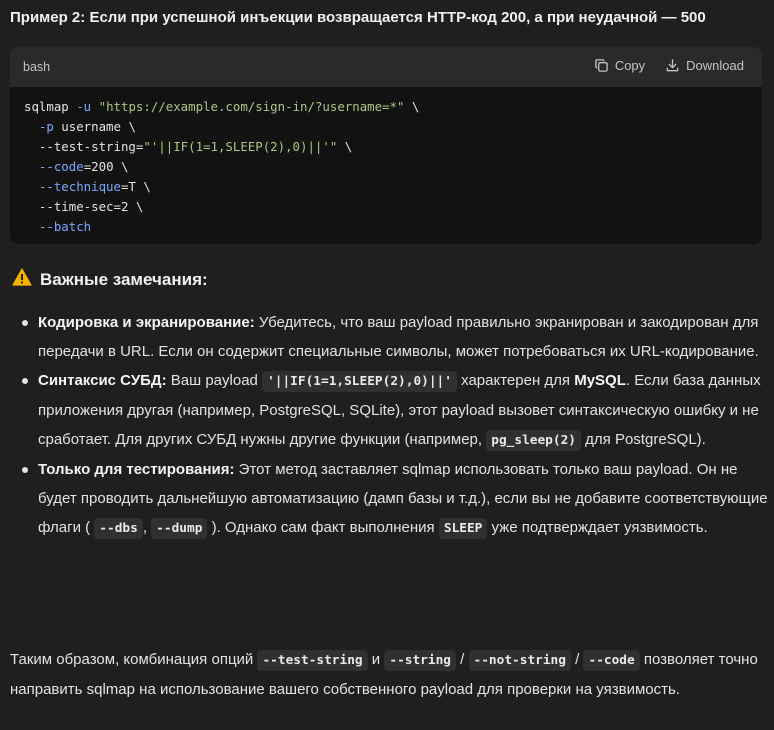 The image size is (774, 730). What do you see at coordinates (376, 659) in the screenshot?
I see `text: и` at bounding box center [376, 659].